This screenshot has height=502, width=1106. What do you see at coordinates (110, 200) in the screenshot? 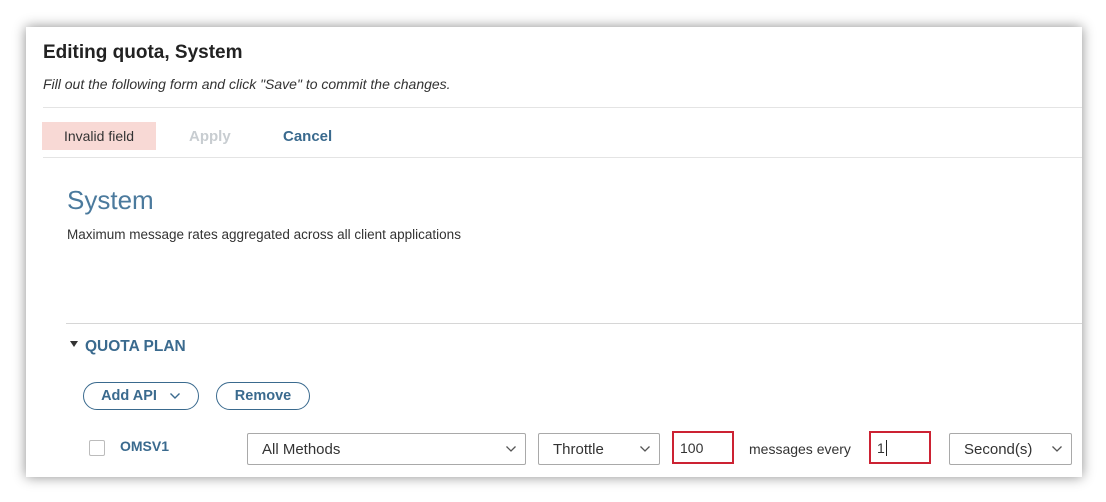
I see `section-title: System` at bounding box center [110, 200].